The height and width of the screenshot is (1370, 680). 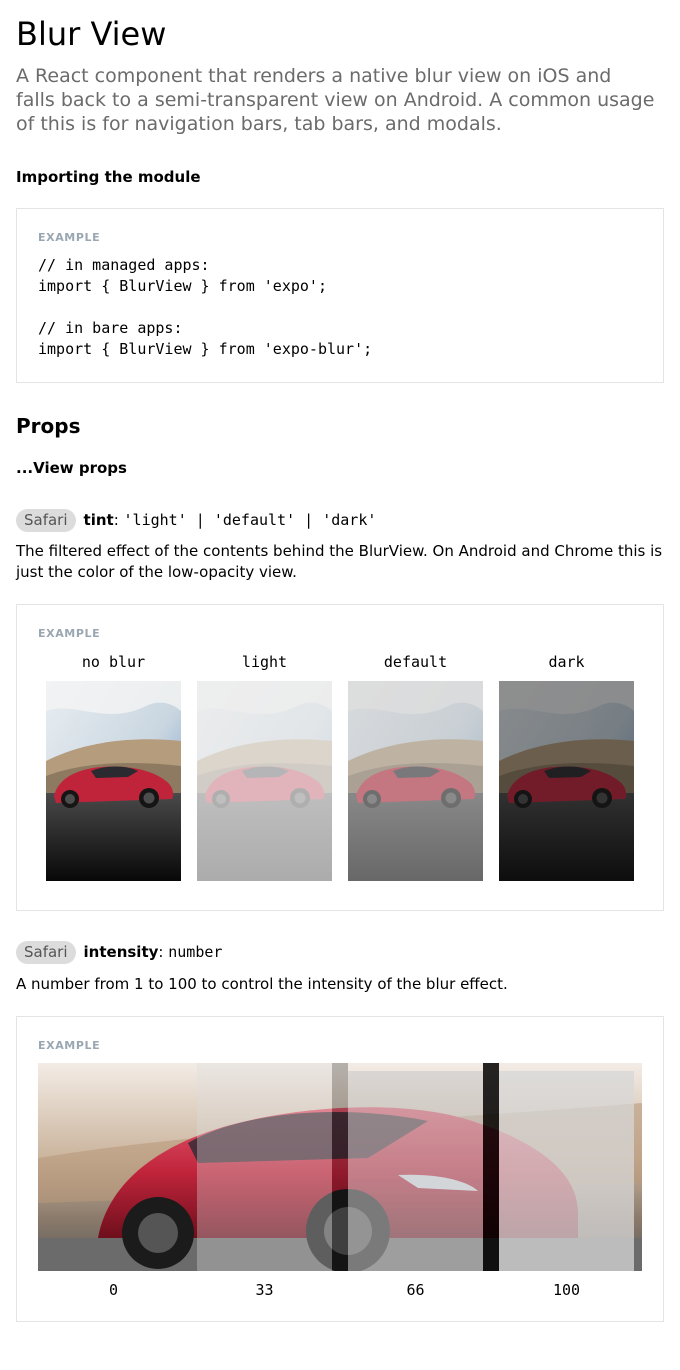 I want to click on wide-car-photo, so click(x=340, y=1167).